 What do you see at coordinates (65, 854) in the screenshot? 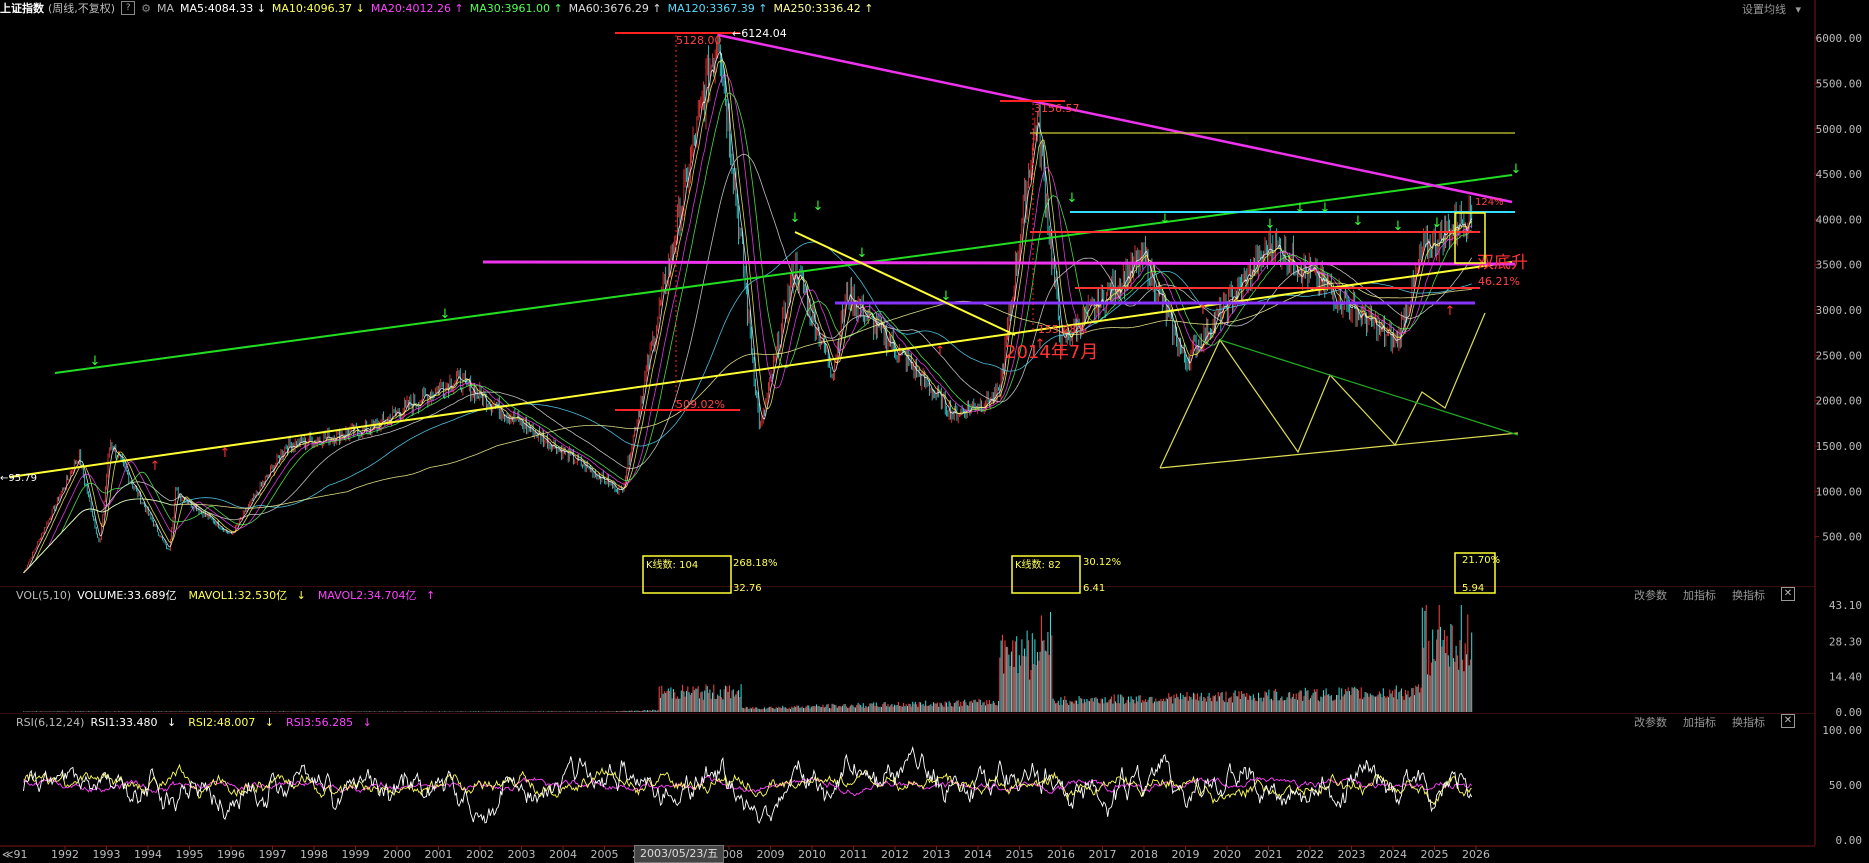
I see `year-label: 1992` at bounding box center [65, 854].